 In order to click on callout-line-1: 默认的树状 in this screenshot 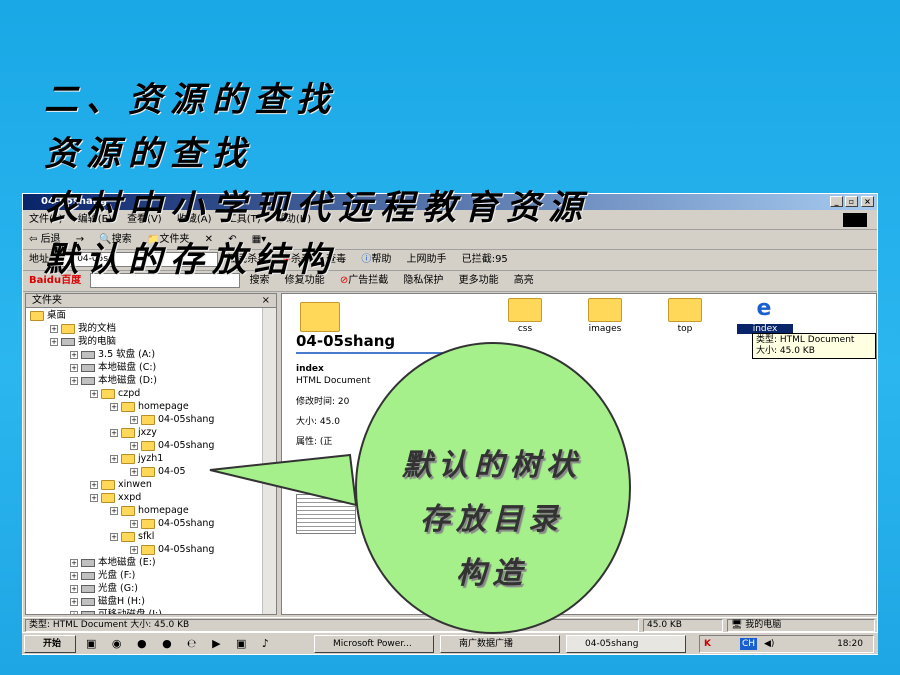, I will do `click(492, 465)`.